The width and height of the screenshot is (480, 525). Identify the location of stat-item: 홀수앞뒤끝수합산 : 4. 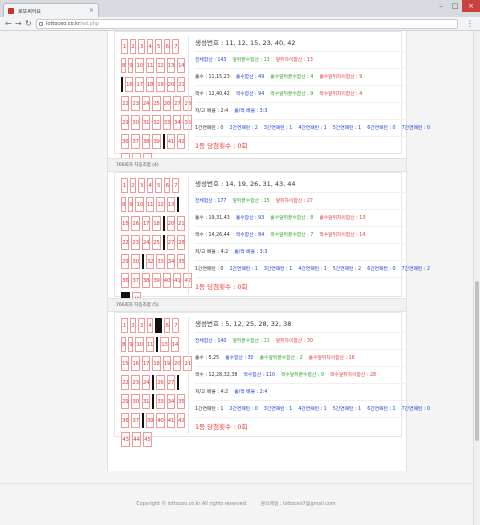
(292, 77).